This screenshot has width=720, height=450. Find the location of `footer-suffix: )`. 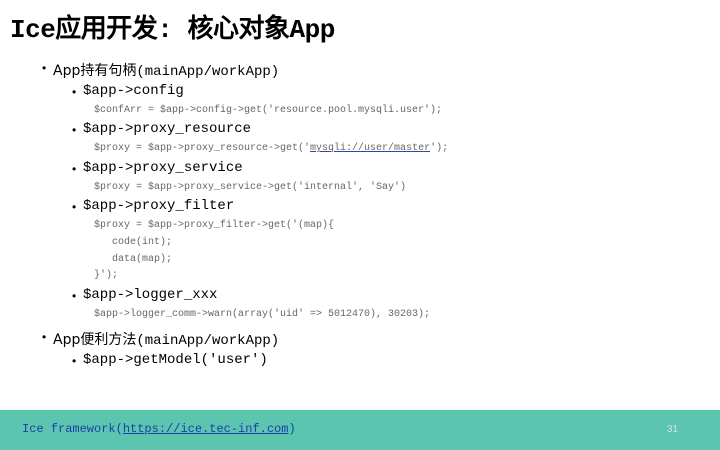

footer-suffix: ) is located at coordinates (292, 429).